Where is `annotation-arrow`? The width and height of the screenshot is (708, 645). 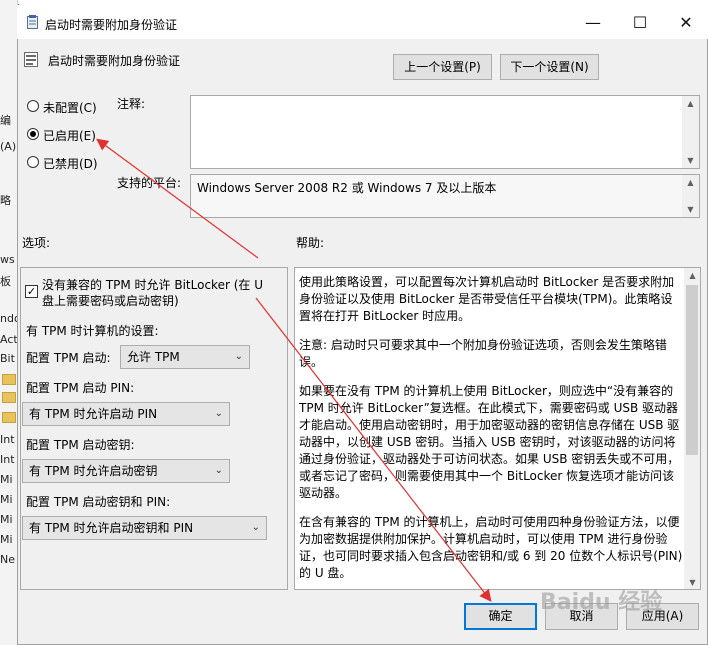
annotation-arrow is located at coordinates (177, 198).